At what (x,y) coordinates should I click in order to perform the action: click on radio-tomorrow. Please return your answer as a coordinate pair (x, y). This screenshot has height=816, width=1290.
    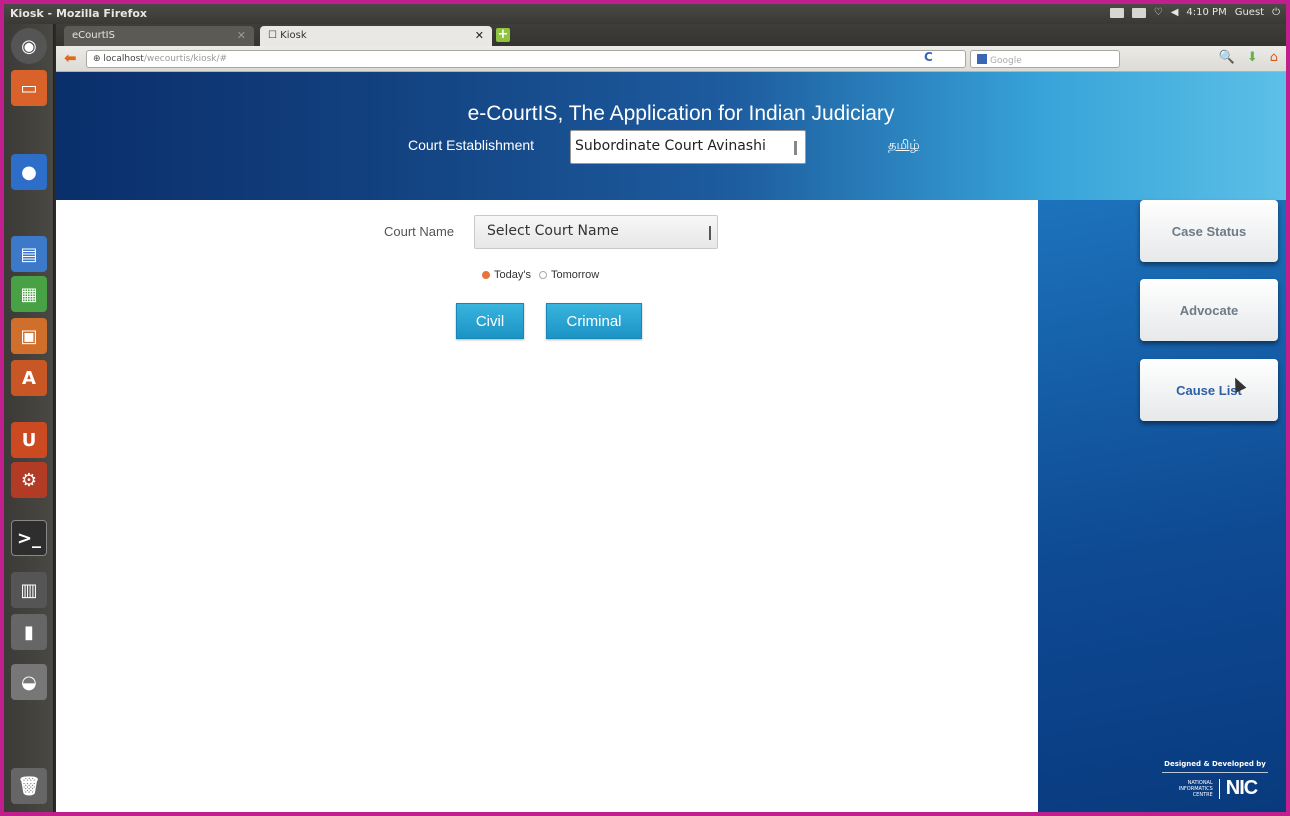
    Looking at the image, I should click on (542, 275).